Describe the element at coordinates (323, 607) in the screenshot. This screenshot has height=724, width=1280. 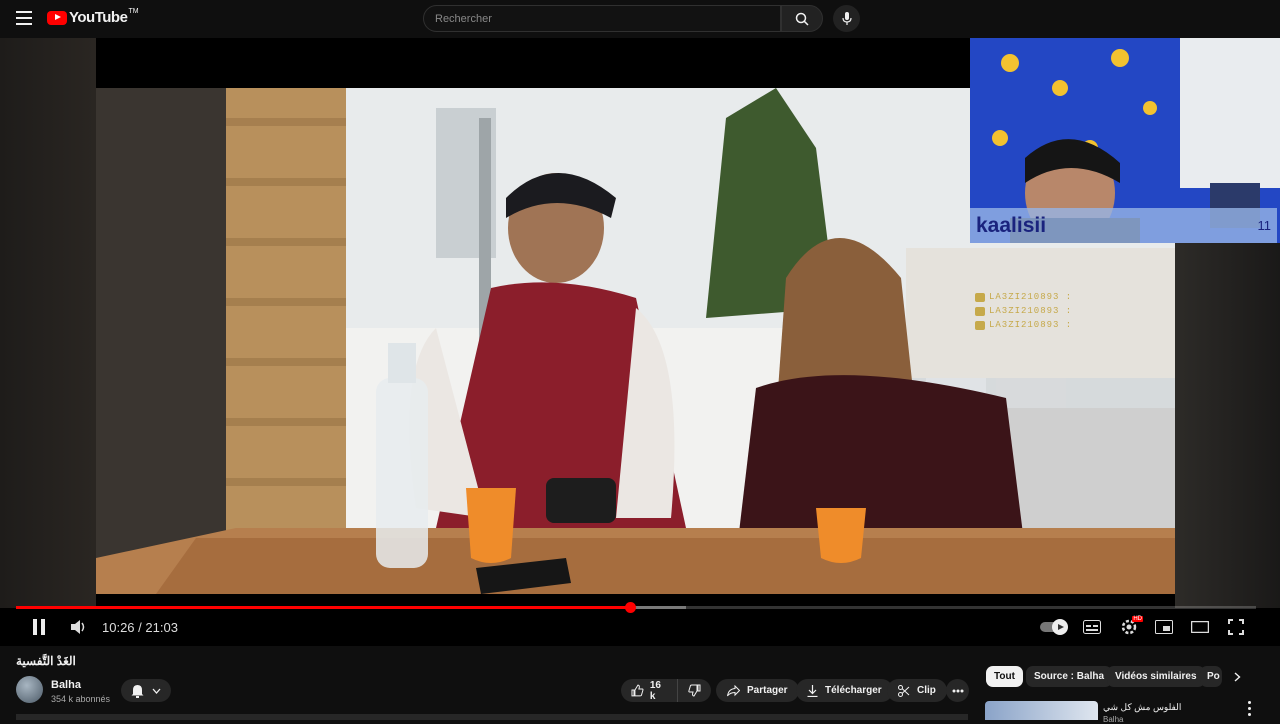
I see `progress-played` at that location.